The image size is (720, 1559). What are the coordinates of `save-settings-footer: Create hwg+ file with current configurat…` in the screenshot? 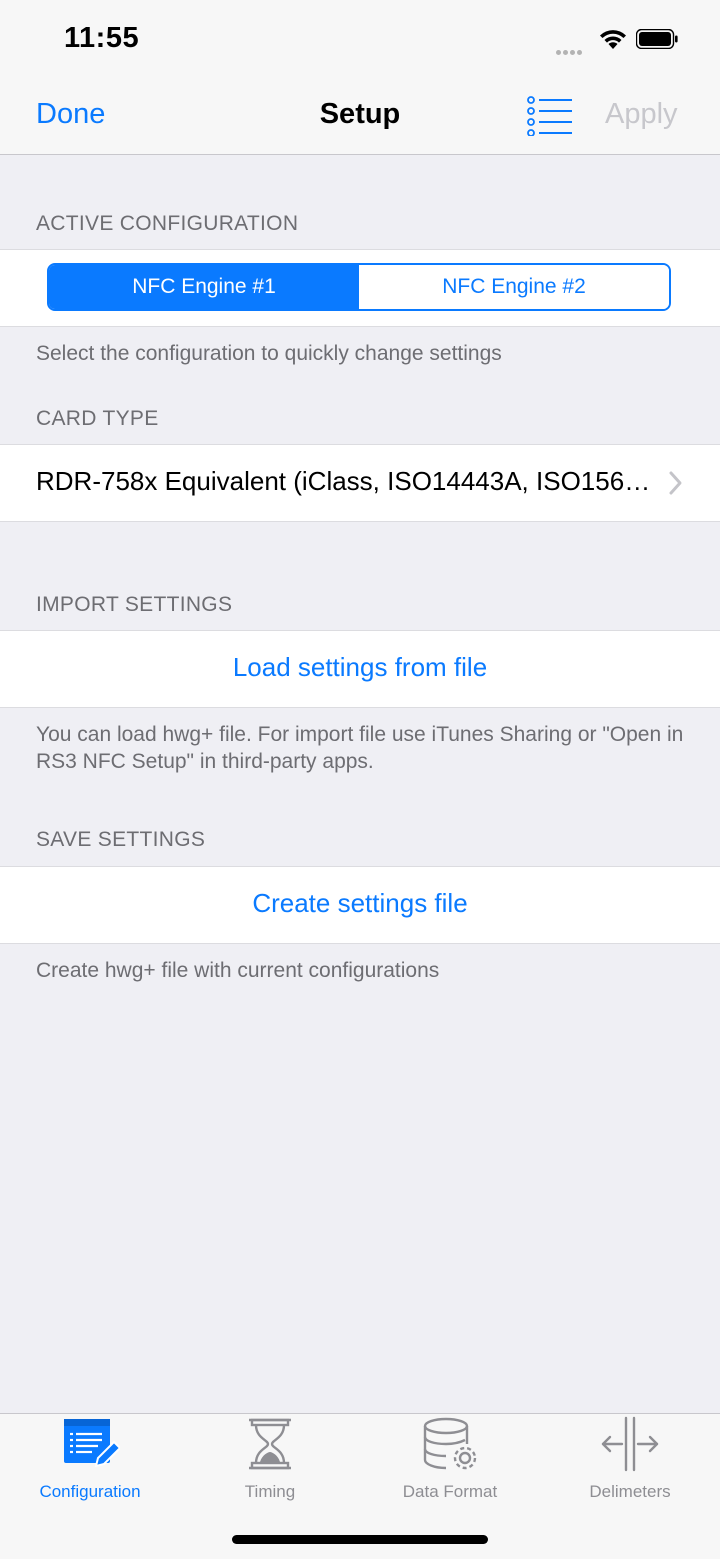 It's located at (238, 970).